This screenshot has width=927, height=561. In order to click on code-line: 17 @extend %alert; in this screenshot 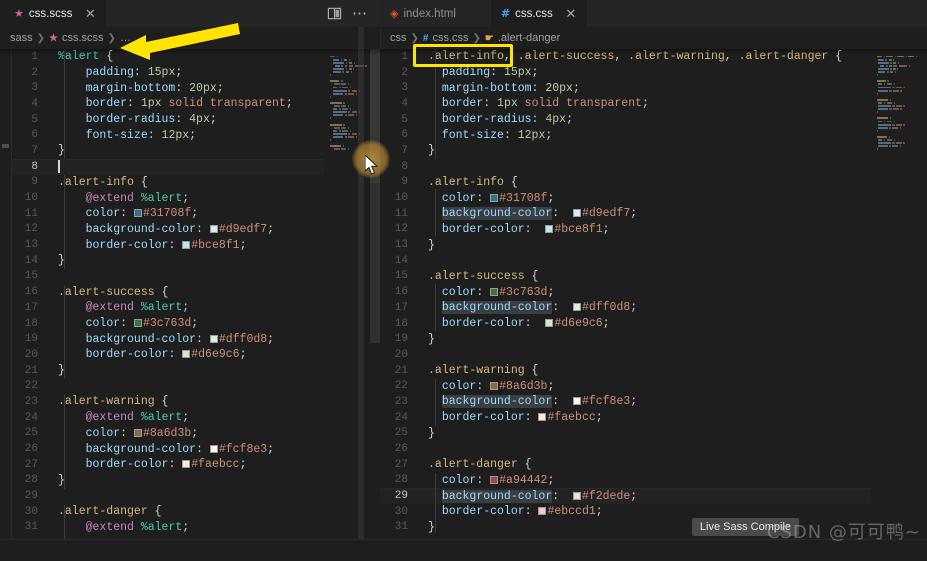, I will do `click(168, 308)`.